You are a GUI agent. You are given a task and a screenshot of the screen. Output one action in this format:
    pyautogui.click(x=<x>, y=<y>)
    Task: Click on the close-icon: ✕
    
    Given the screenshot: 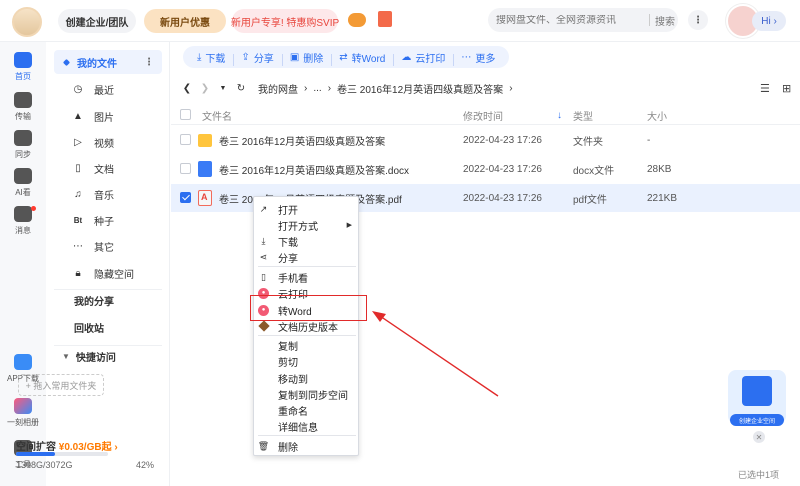 What is the action you would take?
    pyautogui.click(x=759, y=437)
    